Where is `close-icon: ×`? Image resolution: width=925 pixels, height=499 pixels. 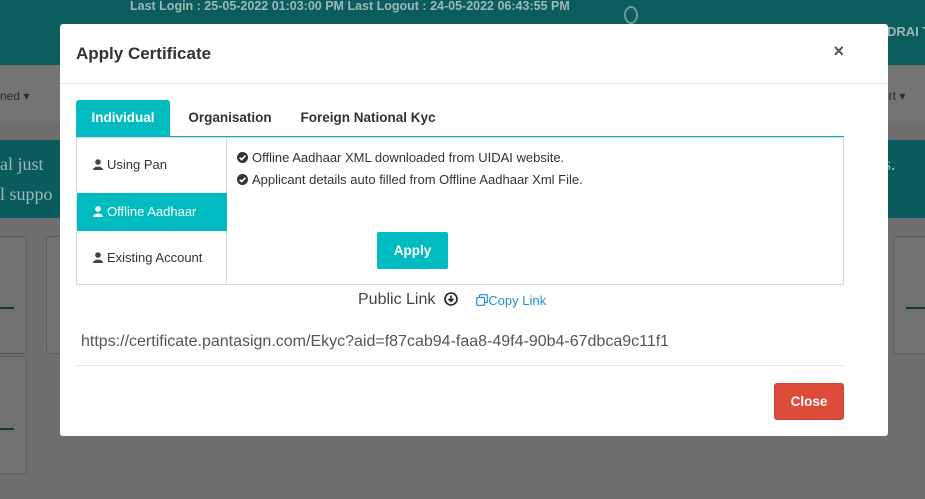 close-icon: × is located at coordinates (838, 51).